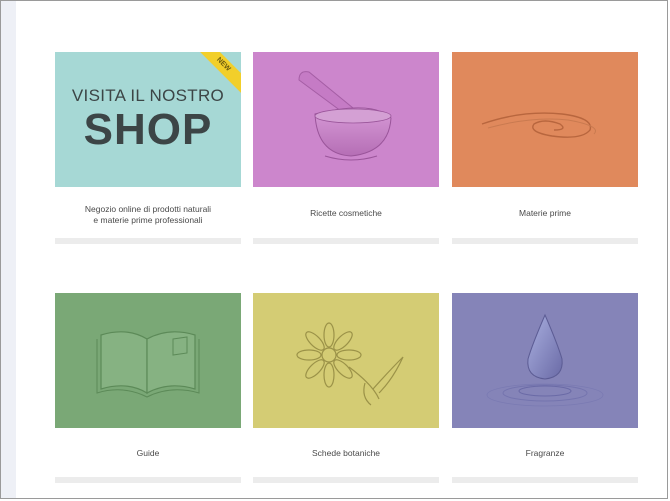  I want to click on guide-tile, so click(148, 360).